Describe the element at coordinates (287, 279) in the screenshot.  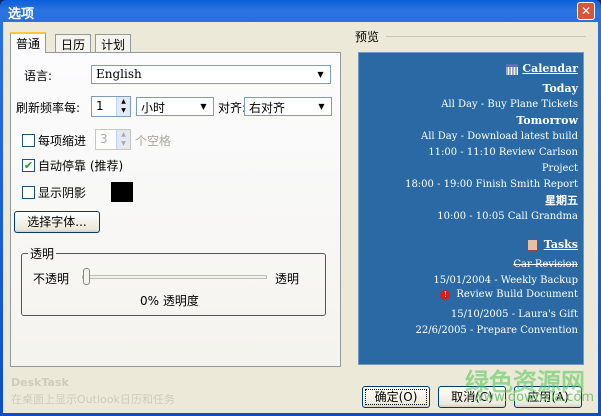
I see `transparent-label: 透明` at that location.